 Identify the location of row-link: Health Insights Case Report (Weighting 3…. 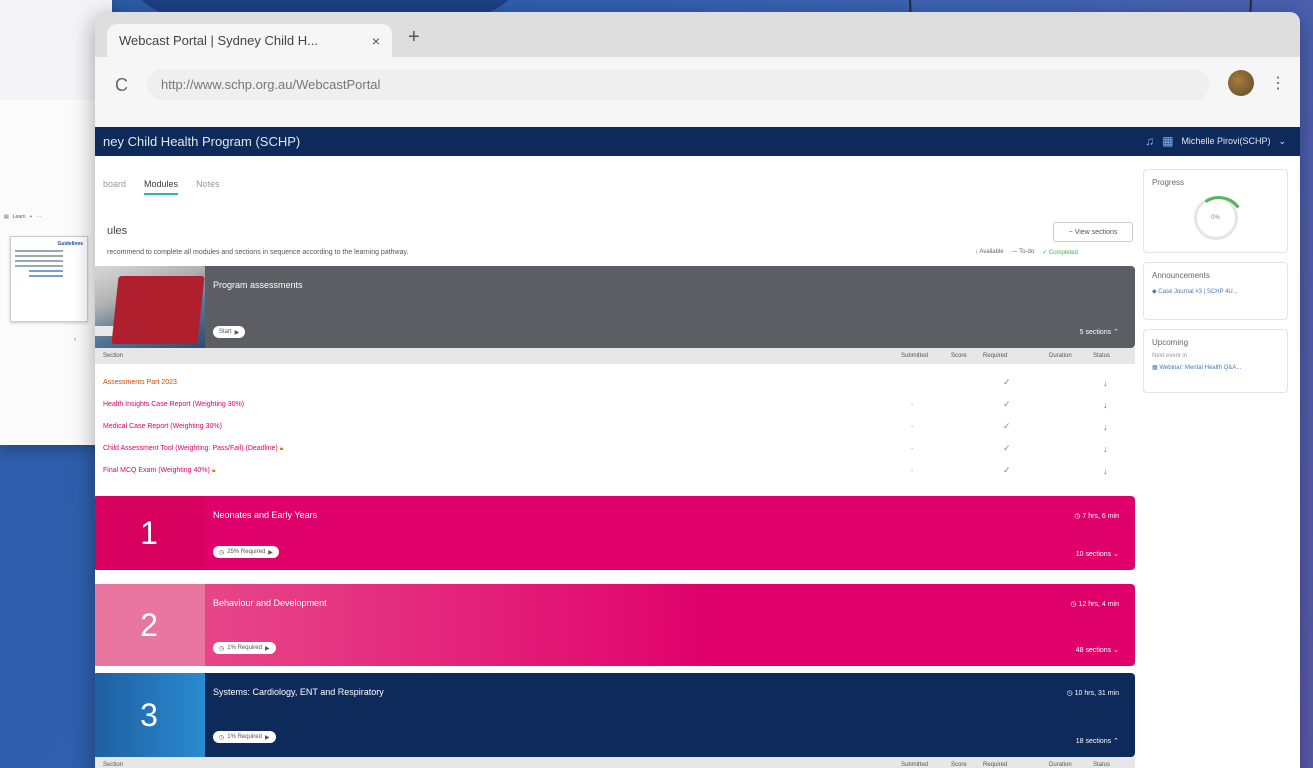
(173, 404).